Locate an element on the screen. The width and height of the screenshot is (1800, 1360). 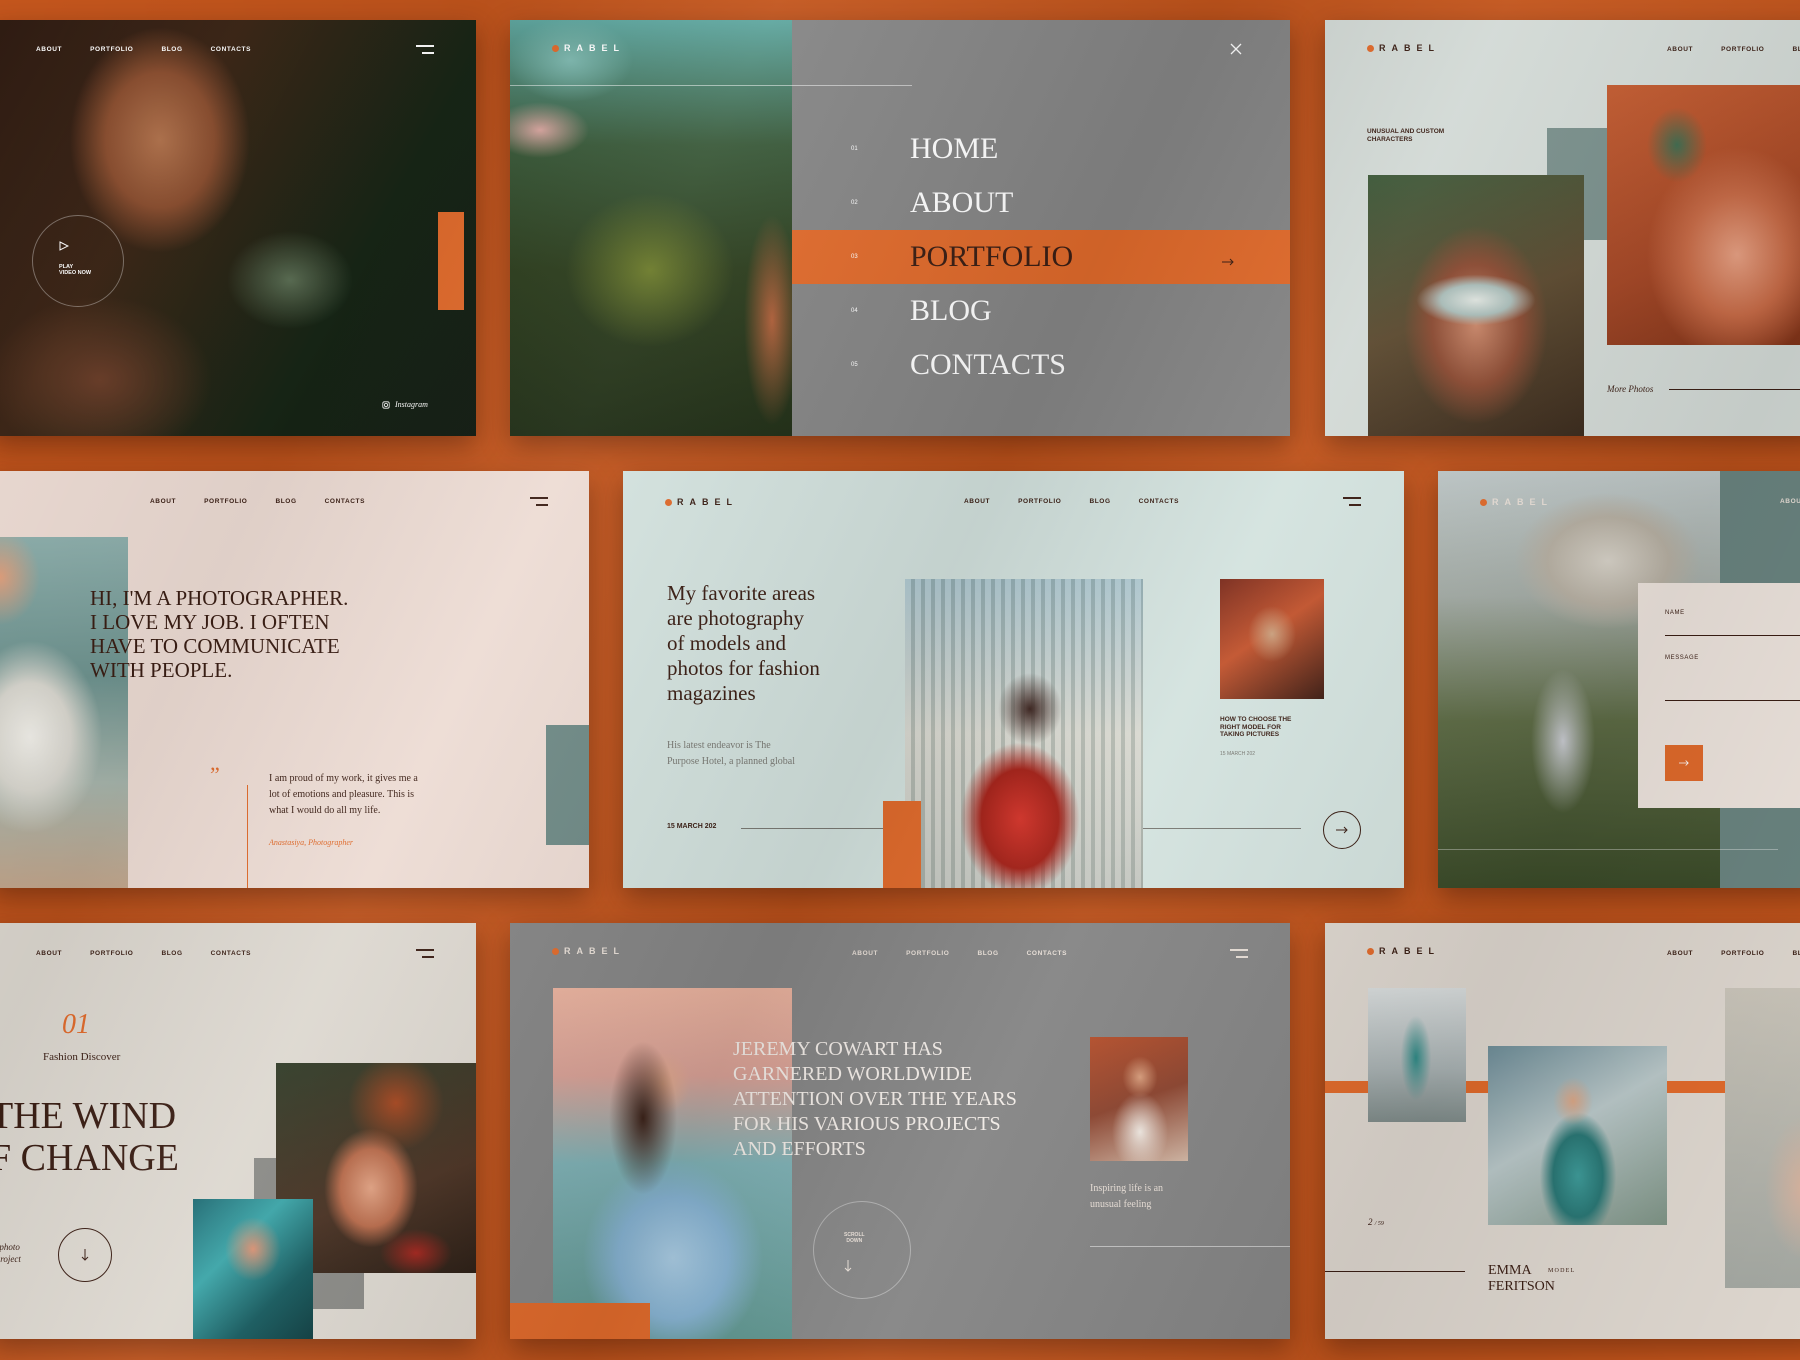
scroll-label: SCROLL DOWN is located at coordinates (854, 1238).